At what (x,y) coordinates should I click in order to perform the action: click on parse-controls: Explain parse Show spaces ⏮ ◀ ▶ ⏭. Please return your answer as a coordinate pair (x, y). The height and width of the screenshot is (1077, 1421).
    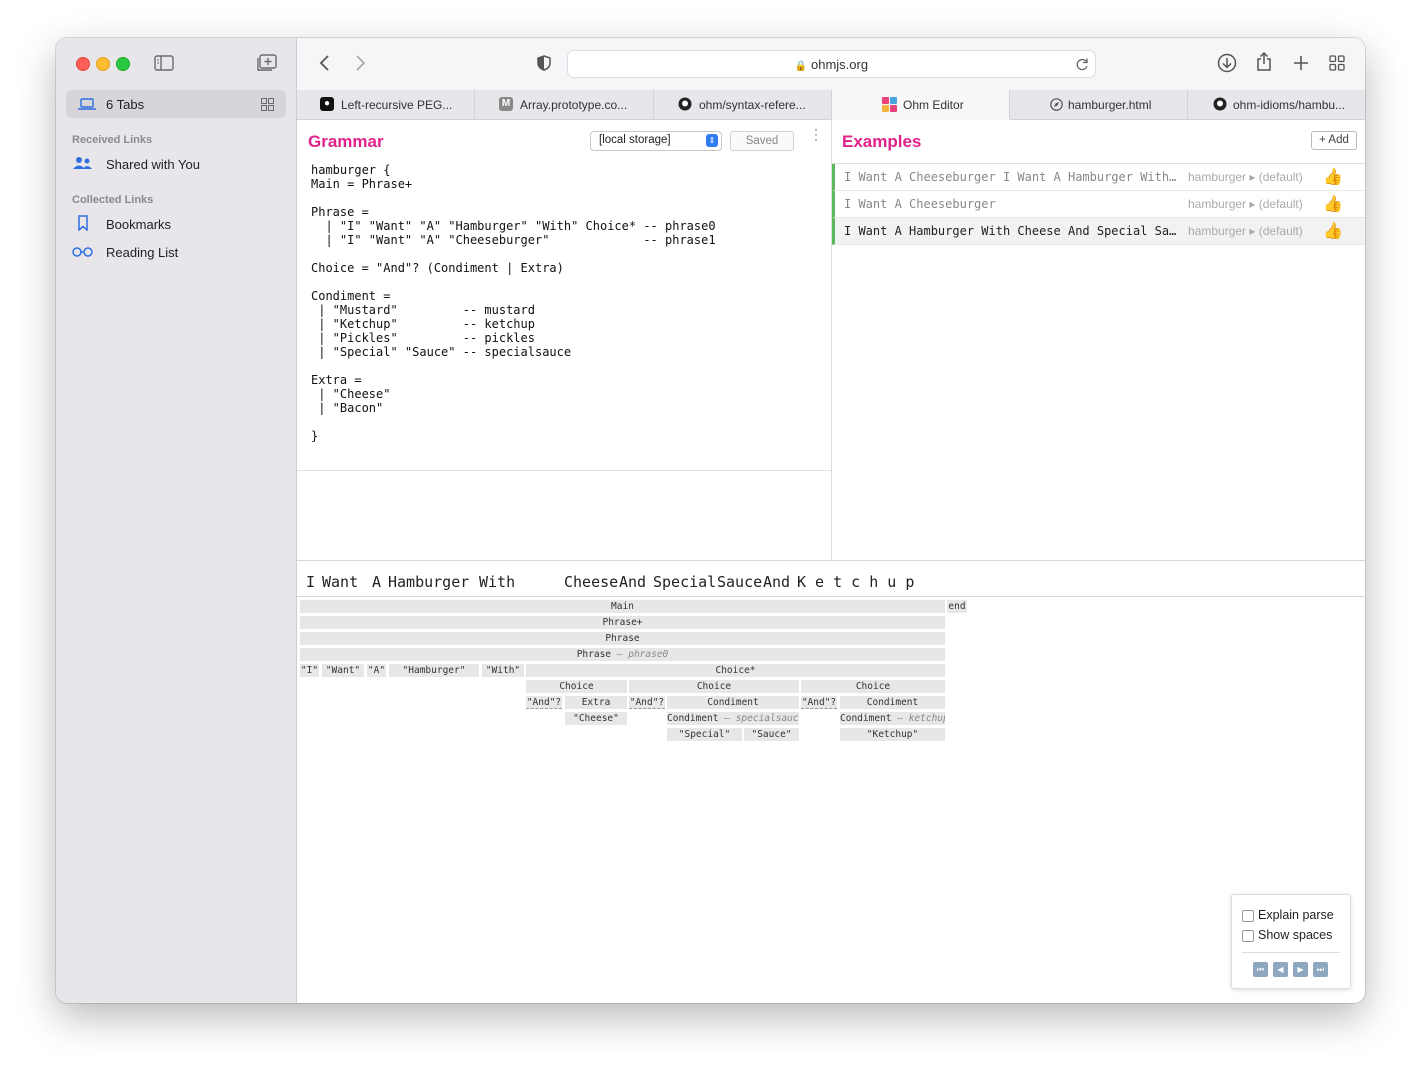
    Looking at the image, I should click on (1291, 941).